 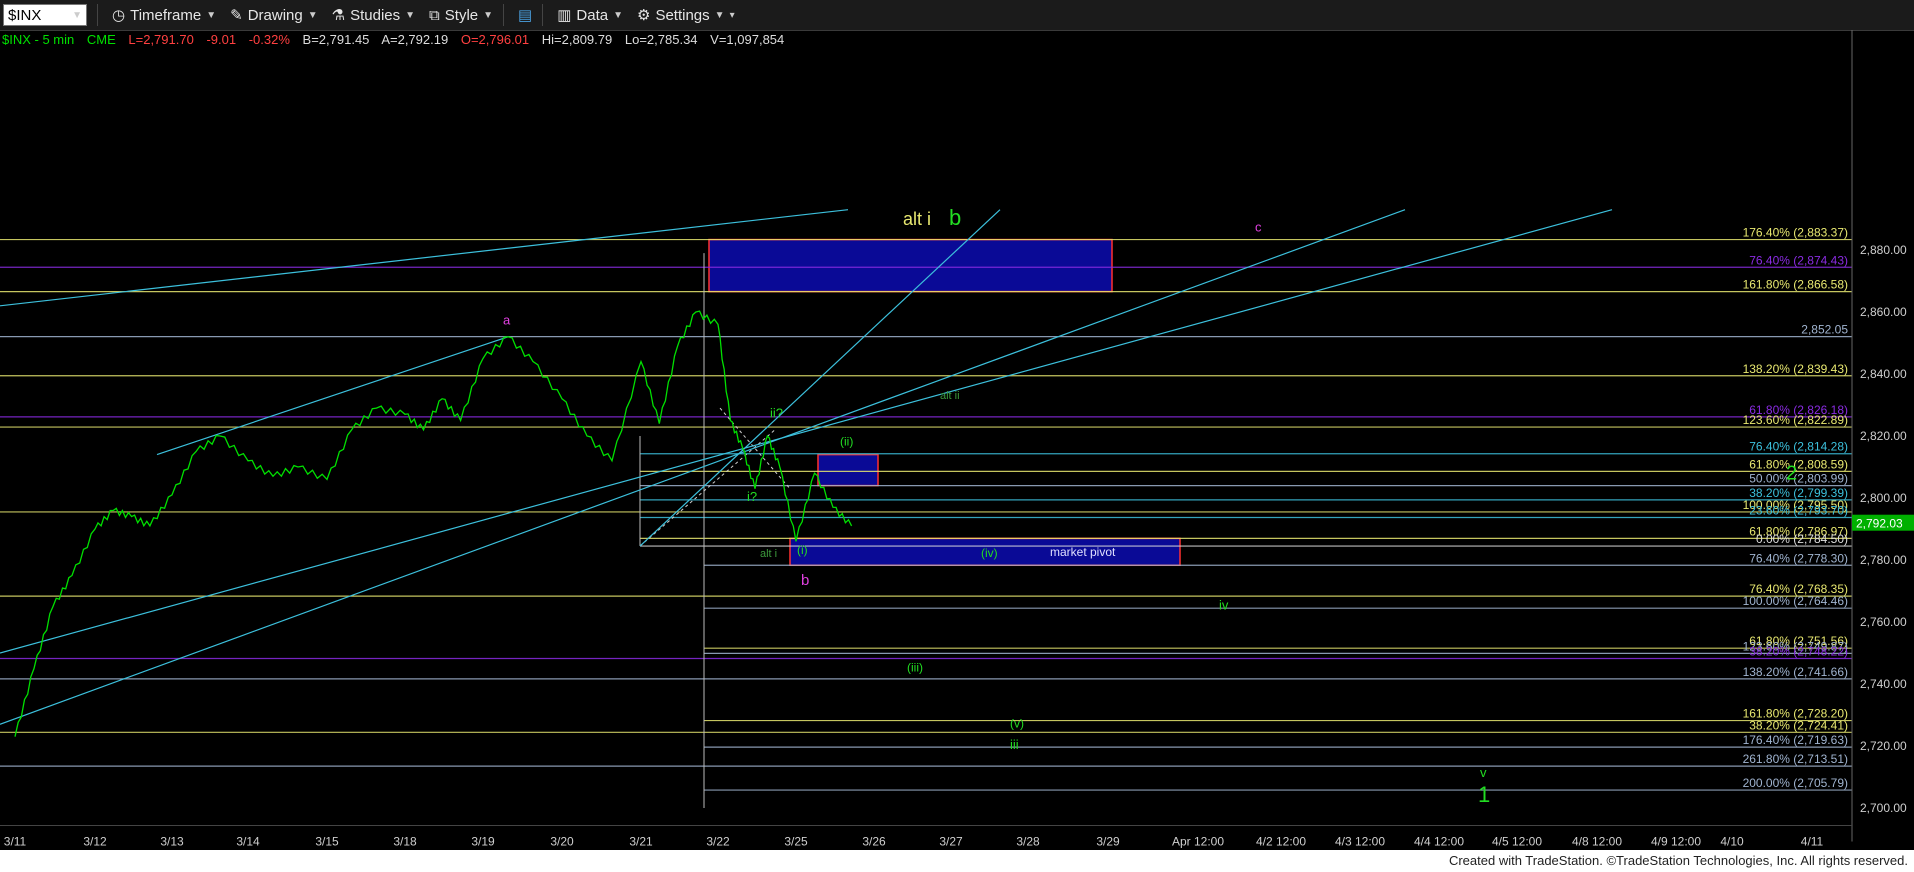 I want to click on x-tick-label: 3/27, so click(x=951, y=842).